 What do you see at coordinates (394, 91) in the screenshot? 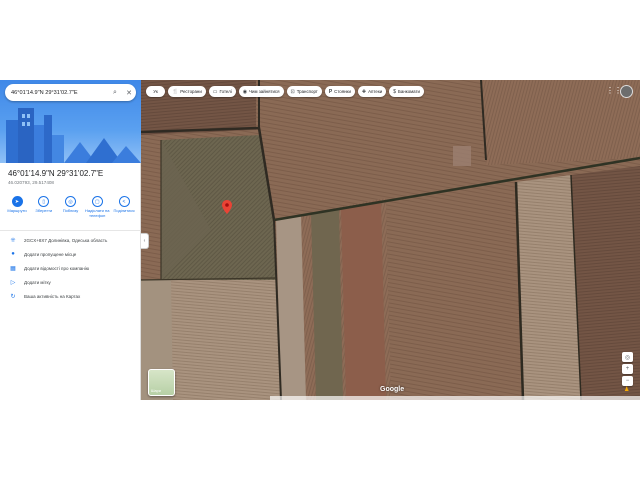
I see `atm-icon: $` at bounding box center [394, 91].